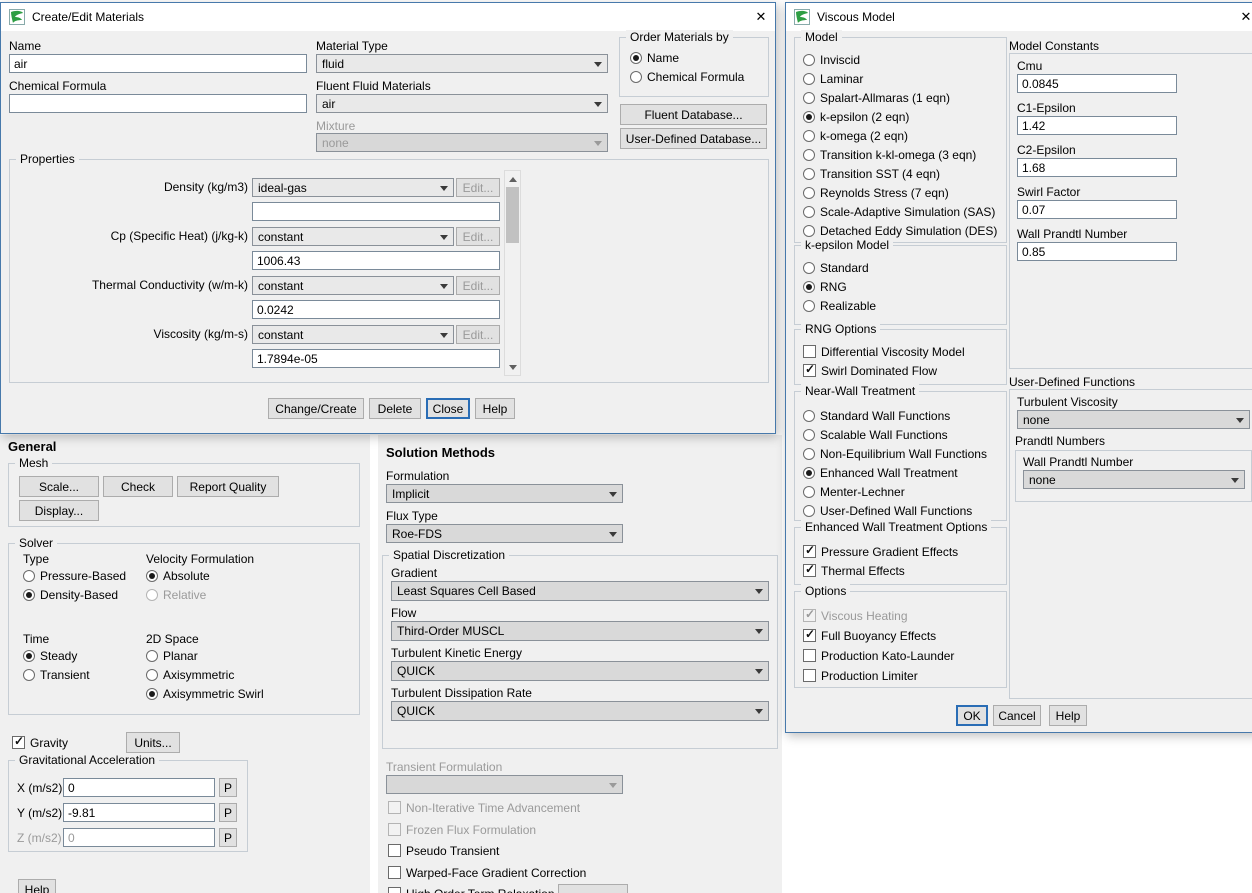  I want to click on gravity-checkbox: Gravity, so click(40, 742).